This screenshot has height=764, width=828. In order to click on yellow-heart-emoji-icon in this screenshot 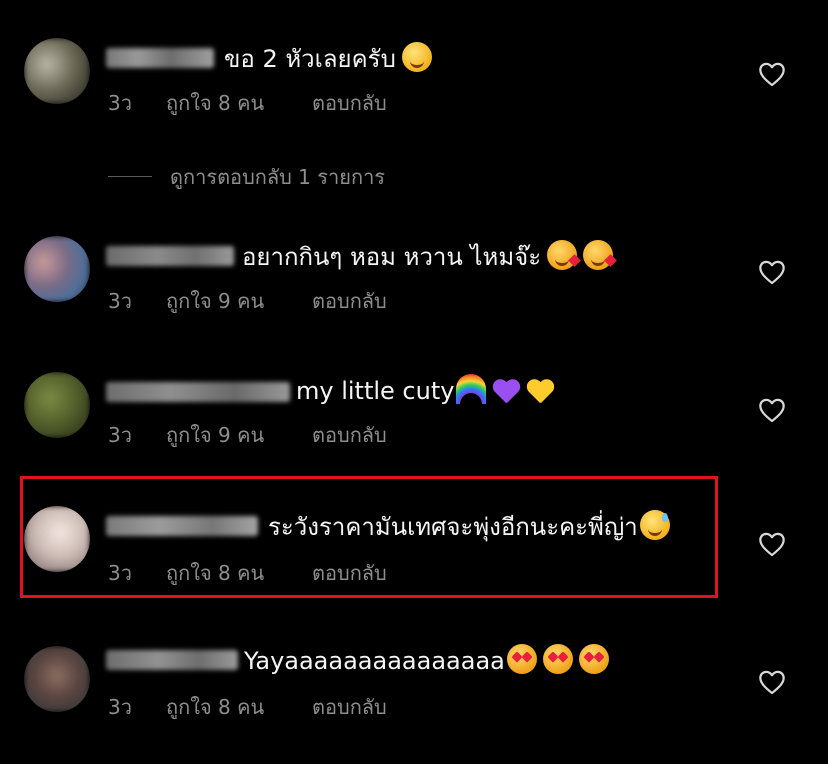, I will do `click(540, 391)`.